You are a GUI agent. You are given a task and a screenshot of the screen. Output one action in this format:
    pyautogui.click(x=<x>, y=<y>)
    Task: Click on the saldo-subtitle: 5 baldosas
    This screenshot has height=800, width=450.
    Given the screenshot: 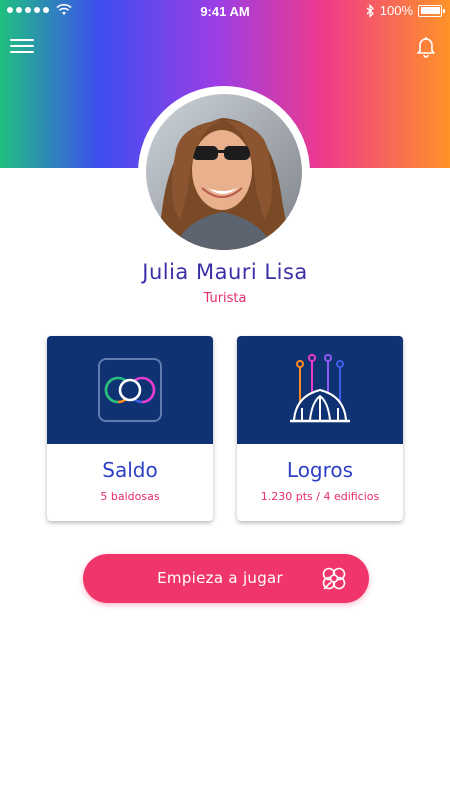 What is the action you would take?
    pyautogui.click(x=130, y=496)
    